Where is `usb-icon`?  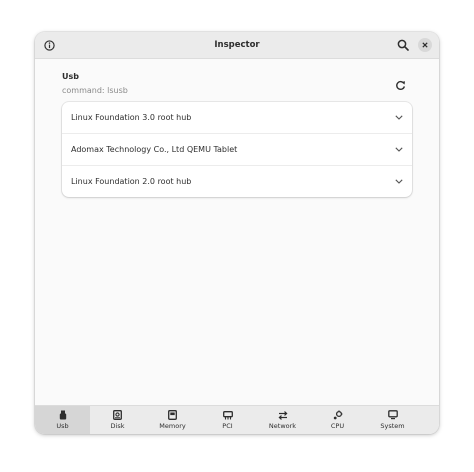
usb-icon is located at coordinates (63, 415).